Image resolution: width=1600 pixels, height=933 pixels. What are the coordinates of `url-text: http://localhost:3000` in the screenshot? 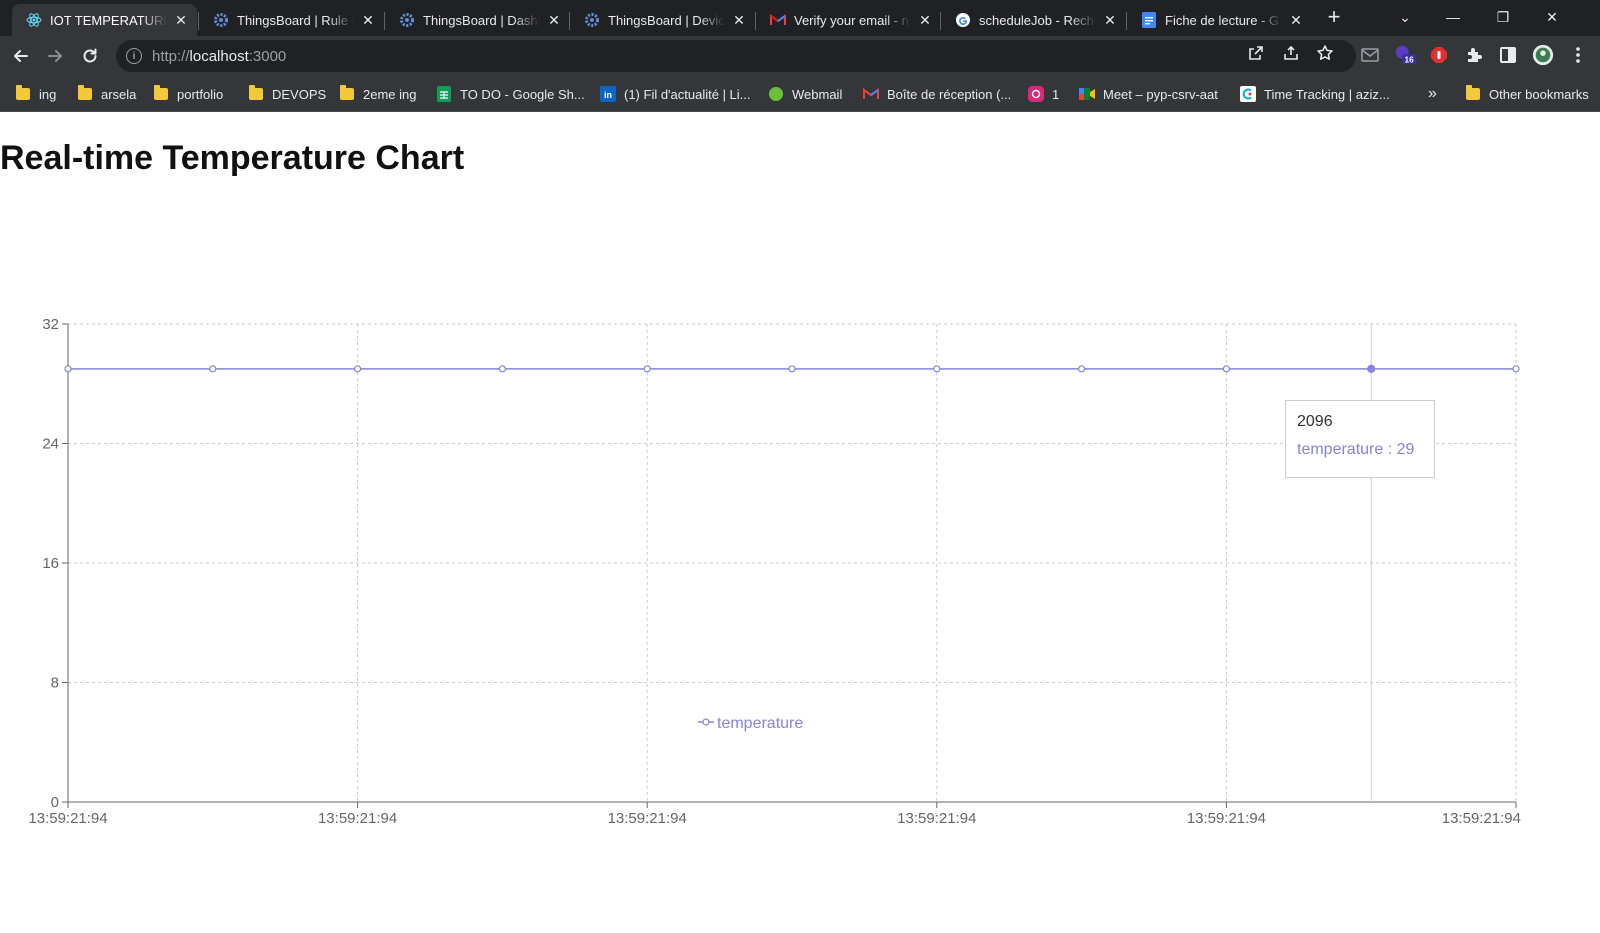 It's located at (219, 56).